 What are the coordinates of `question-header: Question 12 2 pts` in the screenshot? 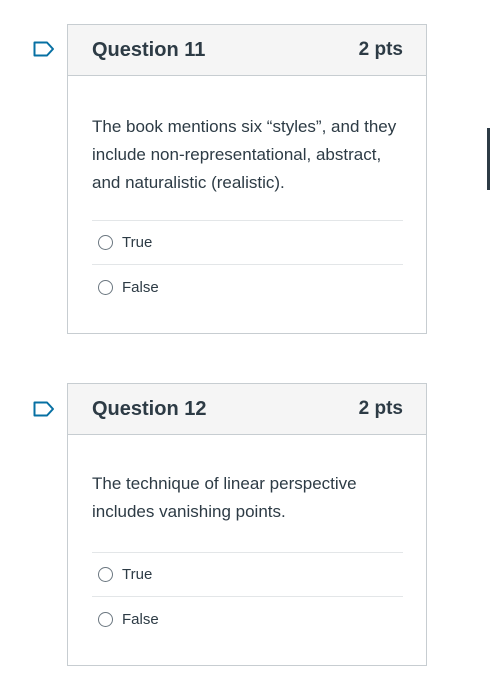 It's located at (247, 409).